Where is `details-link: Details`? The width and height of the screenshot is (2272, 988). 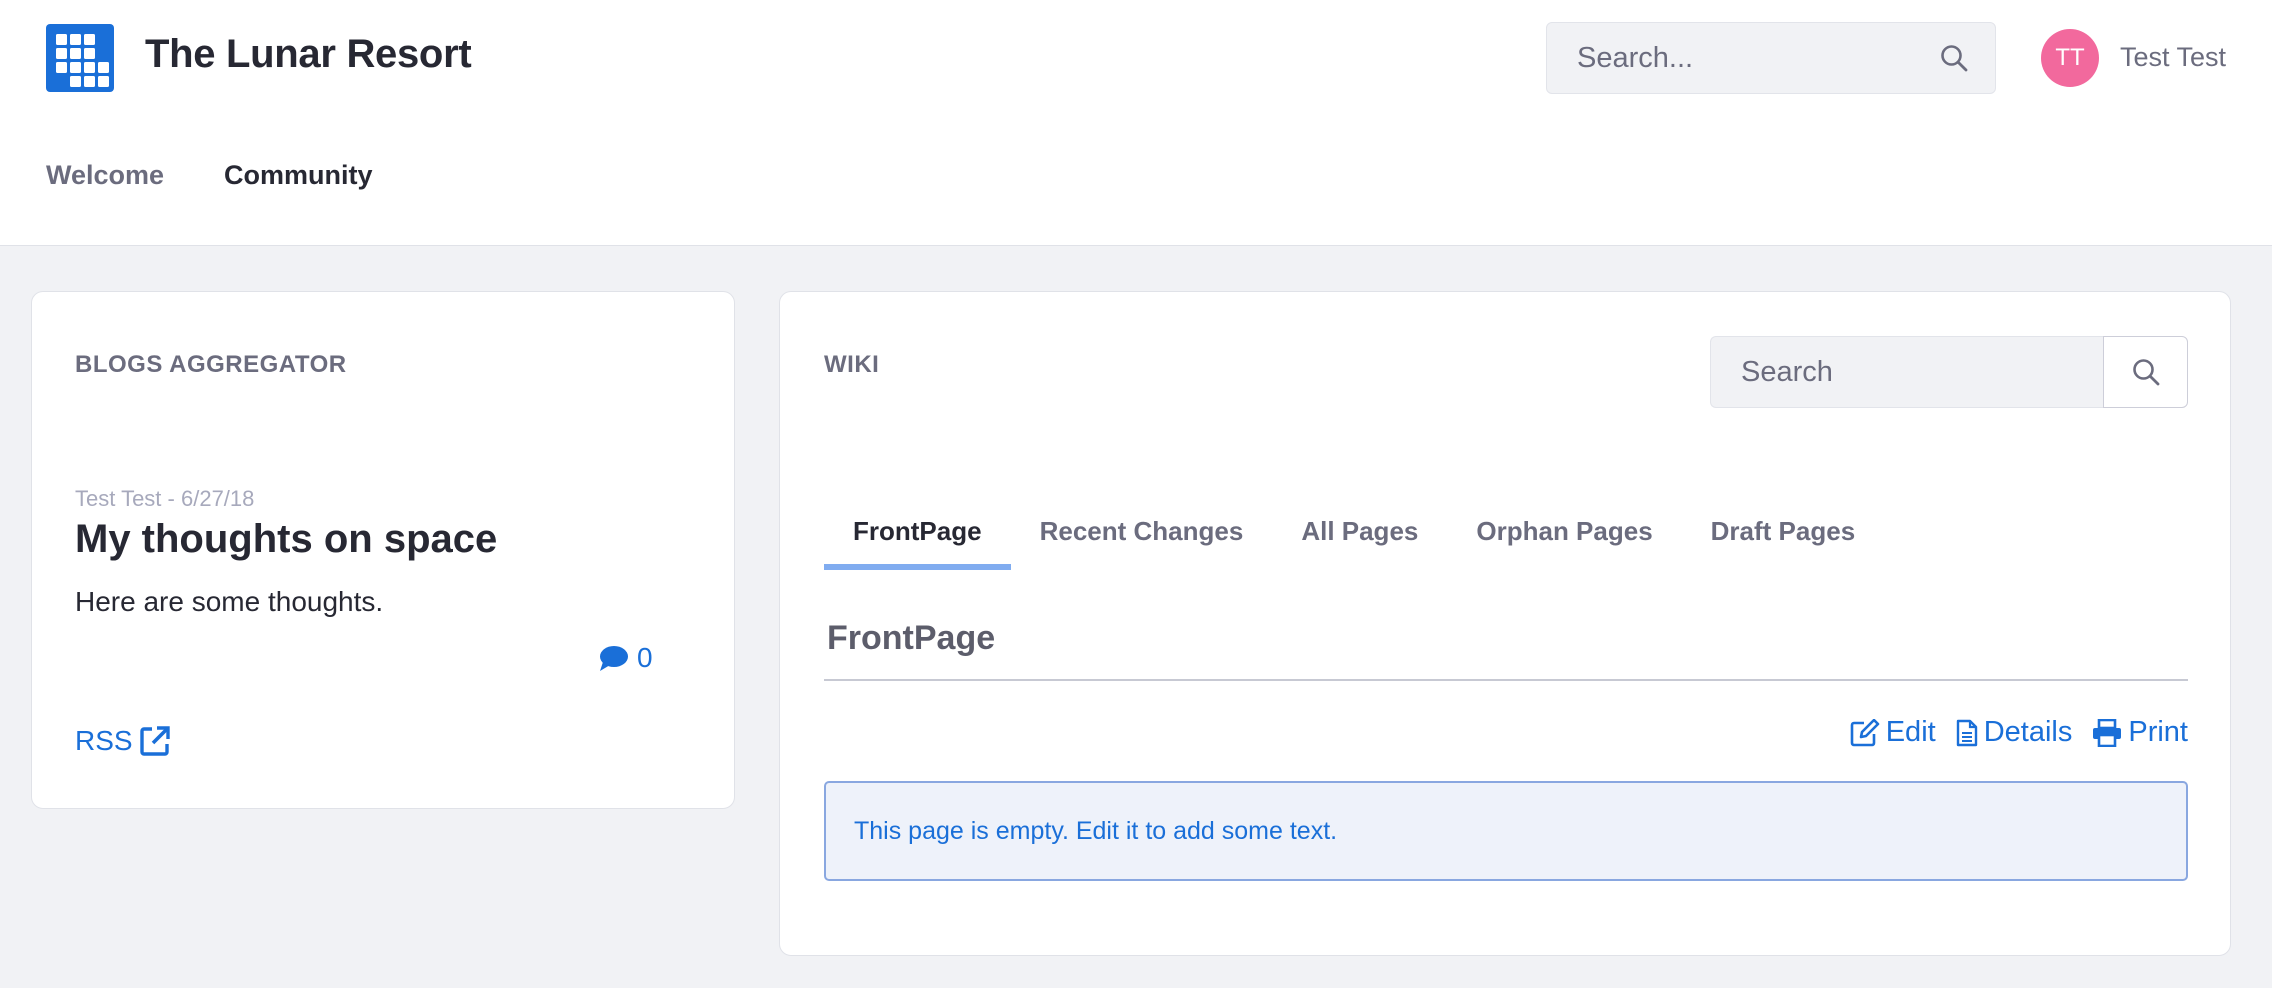
details-link: Details is located at coordinates (2014, 732).